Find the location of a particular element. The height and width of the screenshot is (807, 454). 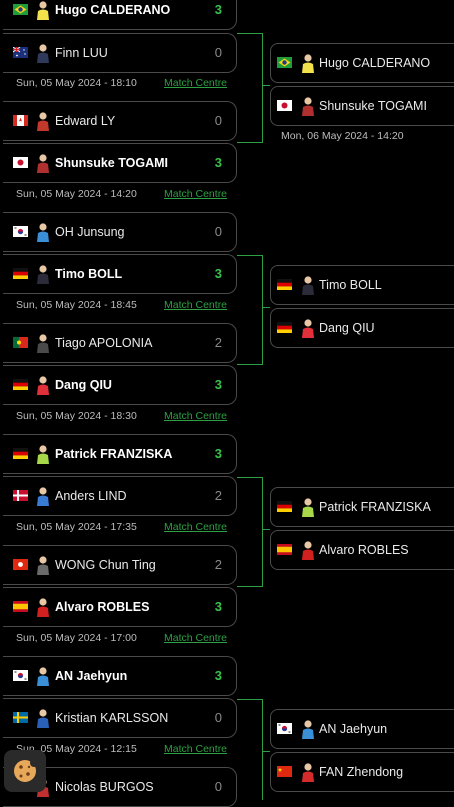

player-card-dang-qiu: Dang QIU 3 is located at coordinates (120, 385).